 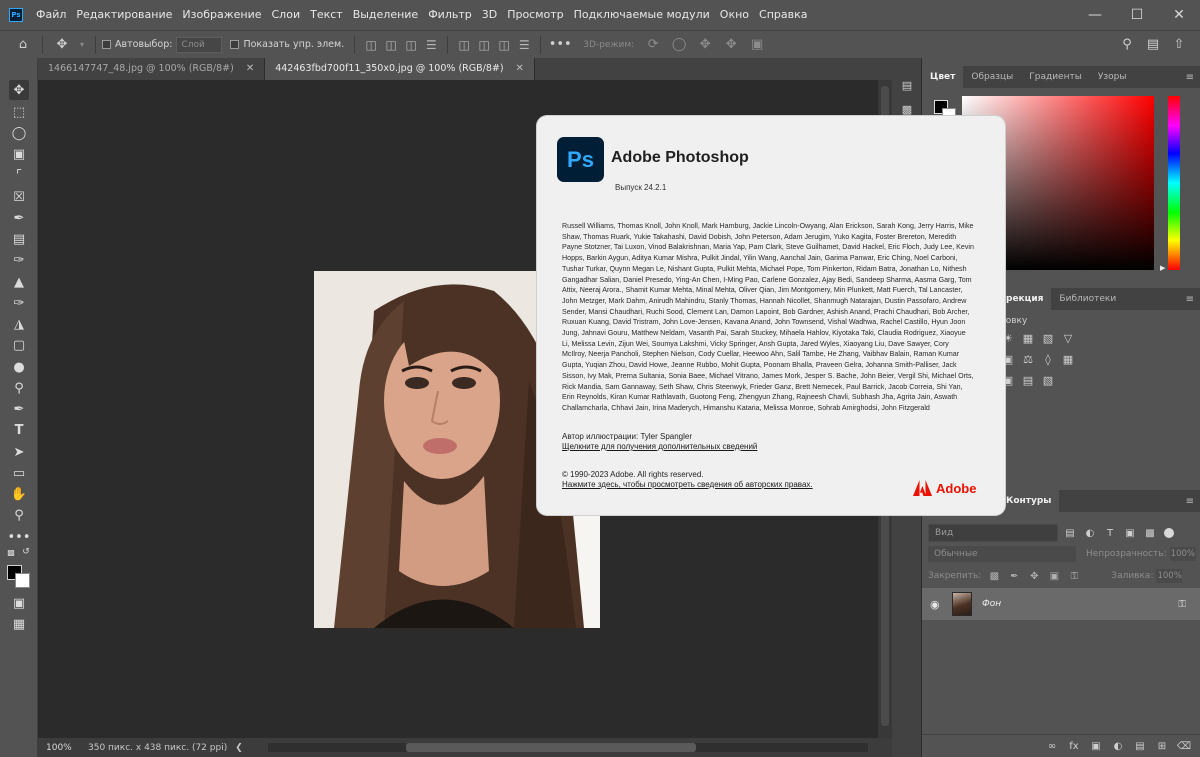 What do you see at coordinates (106, 44) in the screenshot?
I see `autoselect-checkbox` at bounding box center [106, 44].